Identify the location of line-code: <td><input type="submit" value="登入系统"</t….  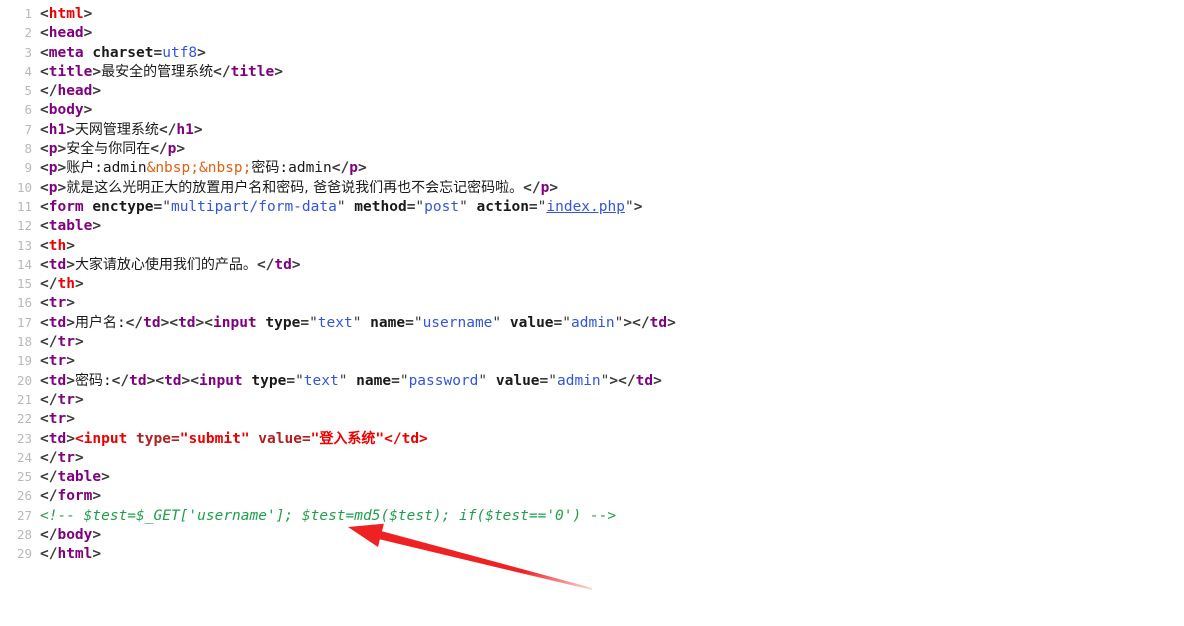
(234, 439).